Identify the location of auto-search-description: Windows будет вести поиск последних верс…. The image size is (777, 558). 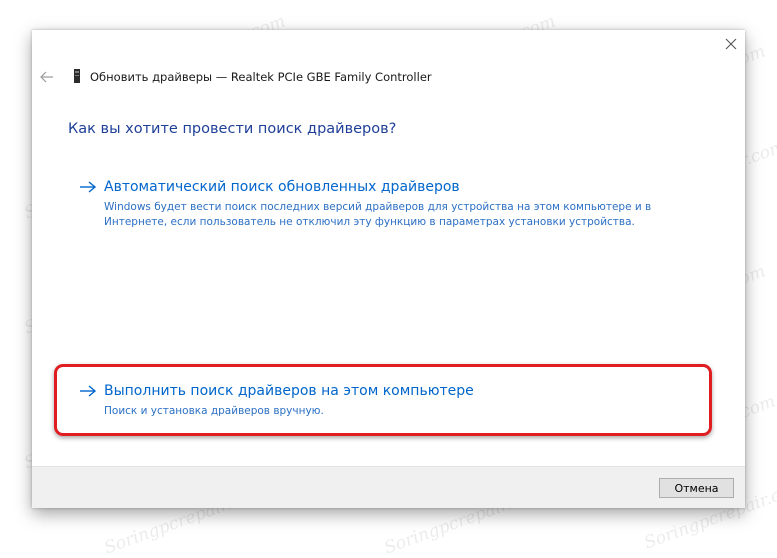
(378, 214).